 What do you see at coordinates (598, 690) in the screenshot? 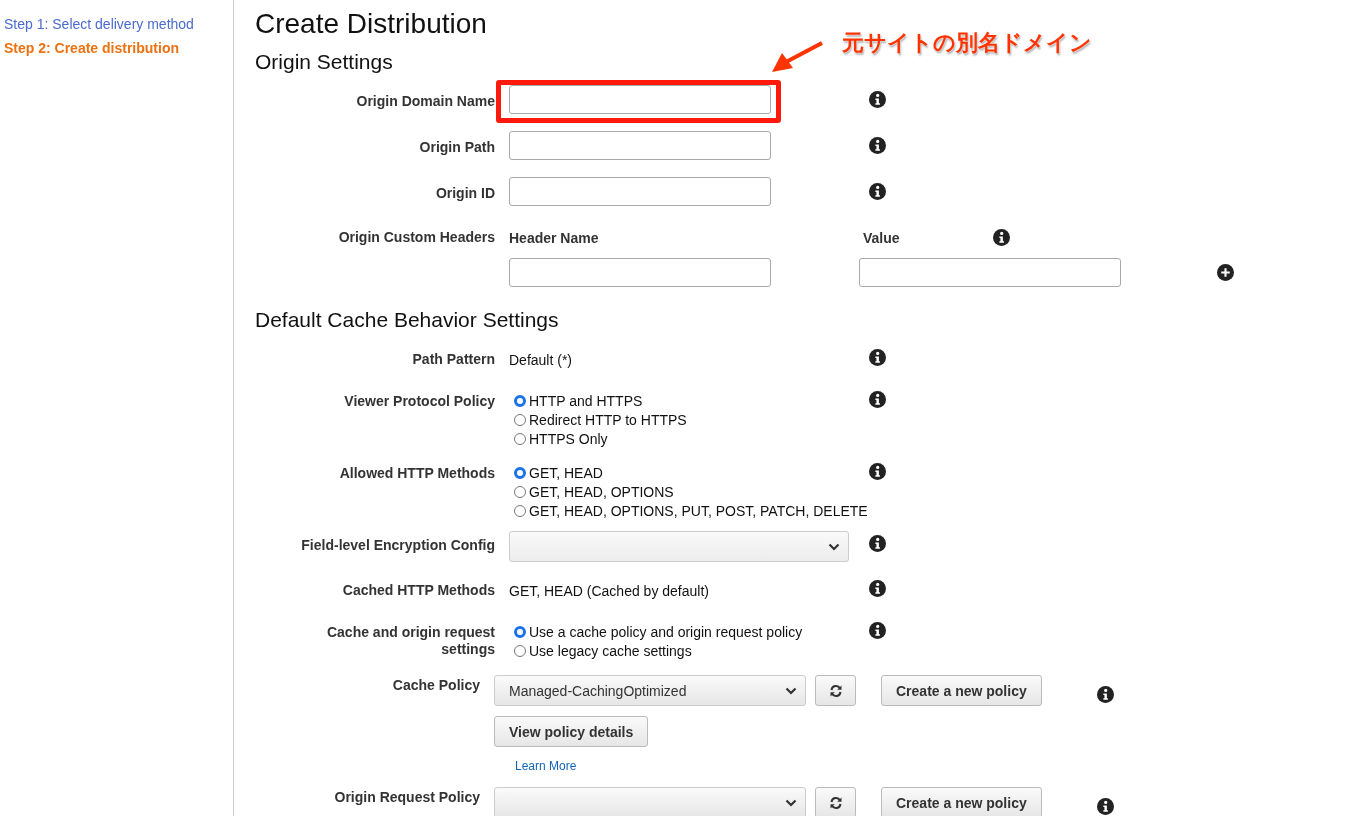
I see `dropdown-value: Managed-CachingOptimized` at bounding box center [598, 690].